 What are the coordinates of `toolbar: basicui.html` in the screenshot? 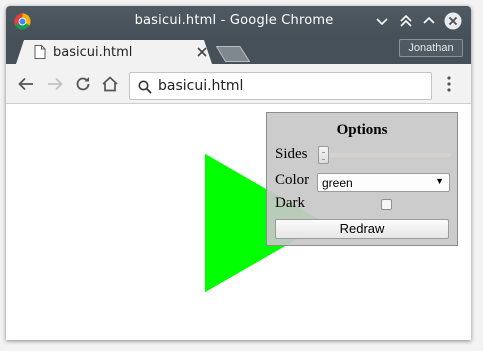 It's located at (238, 84).